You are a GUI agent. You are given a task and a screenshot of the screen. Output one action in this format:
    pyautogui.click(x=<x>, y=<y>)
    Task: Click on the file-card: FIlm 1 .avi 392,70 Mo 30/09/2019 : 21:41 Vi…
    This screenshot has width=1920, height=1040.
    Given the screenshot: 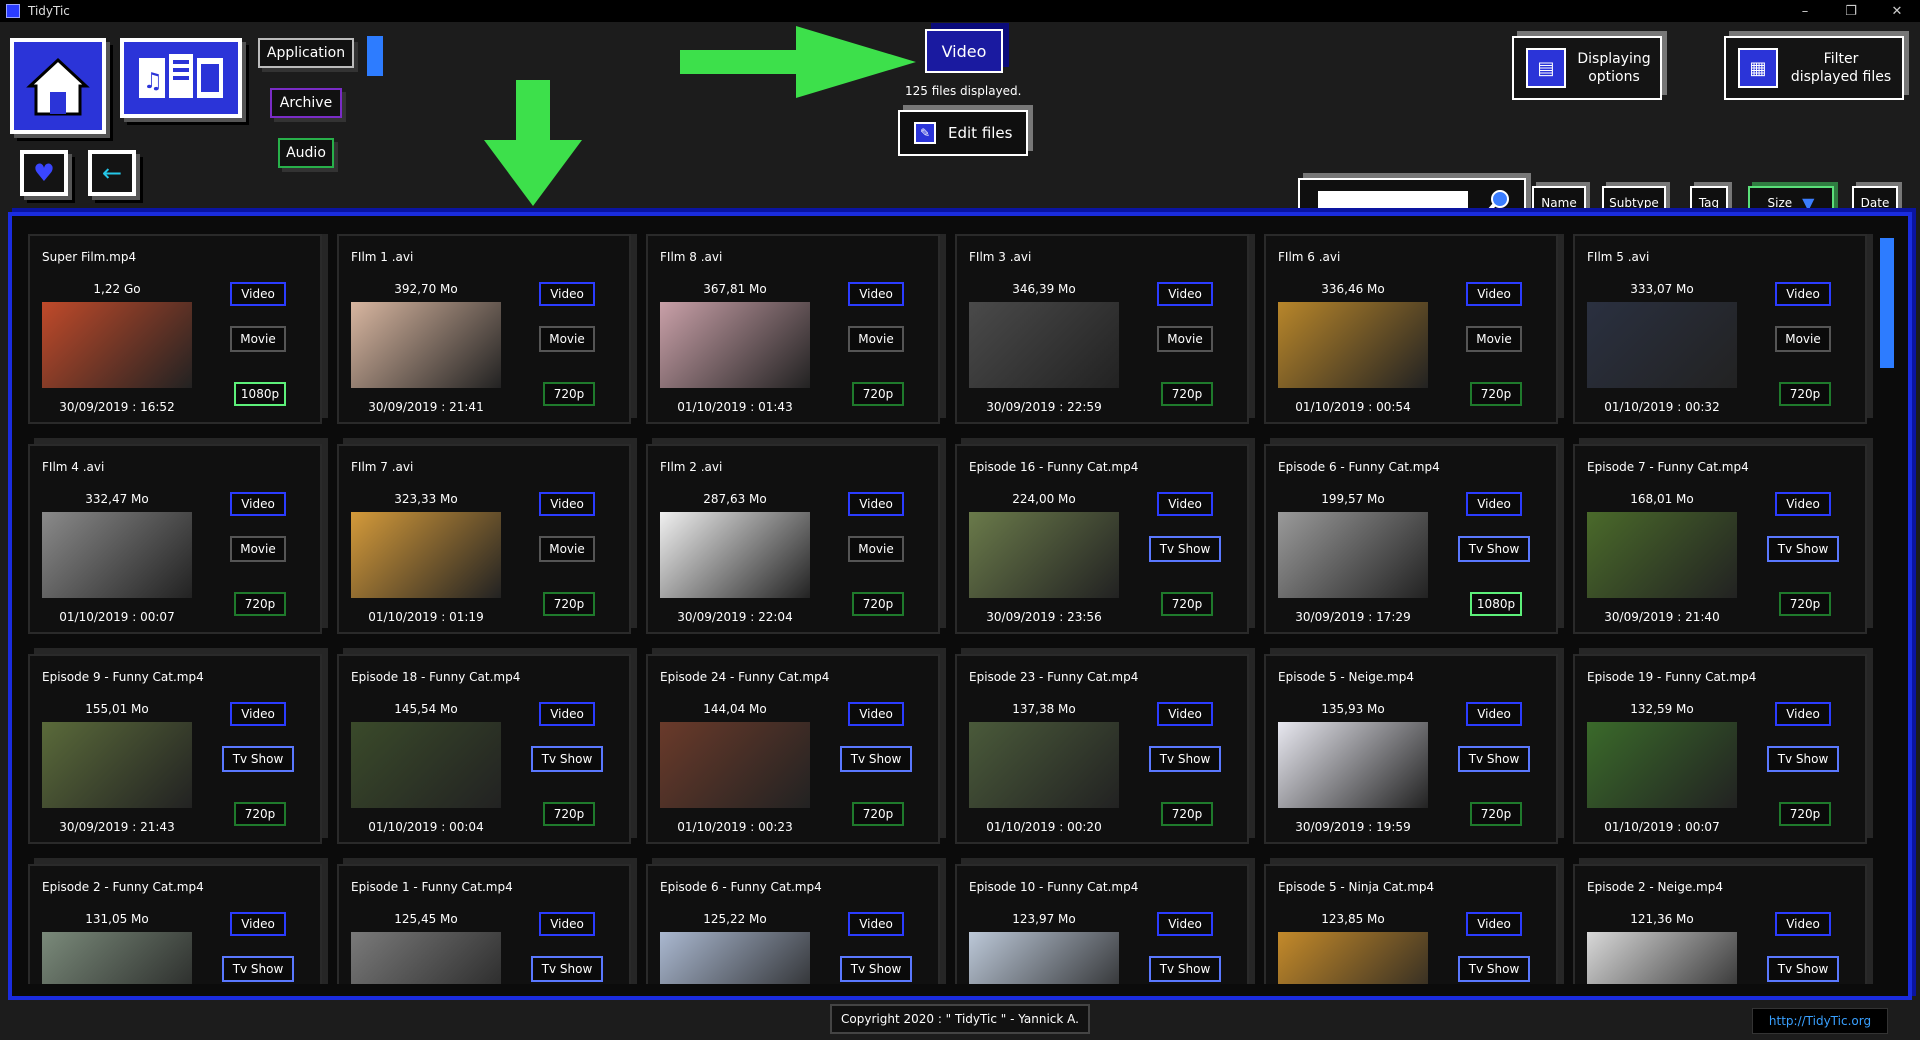 What is the action you would take?
    pyautogui.click(x=484, y=329)
    